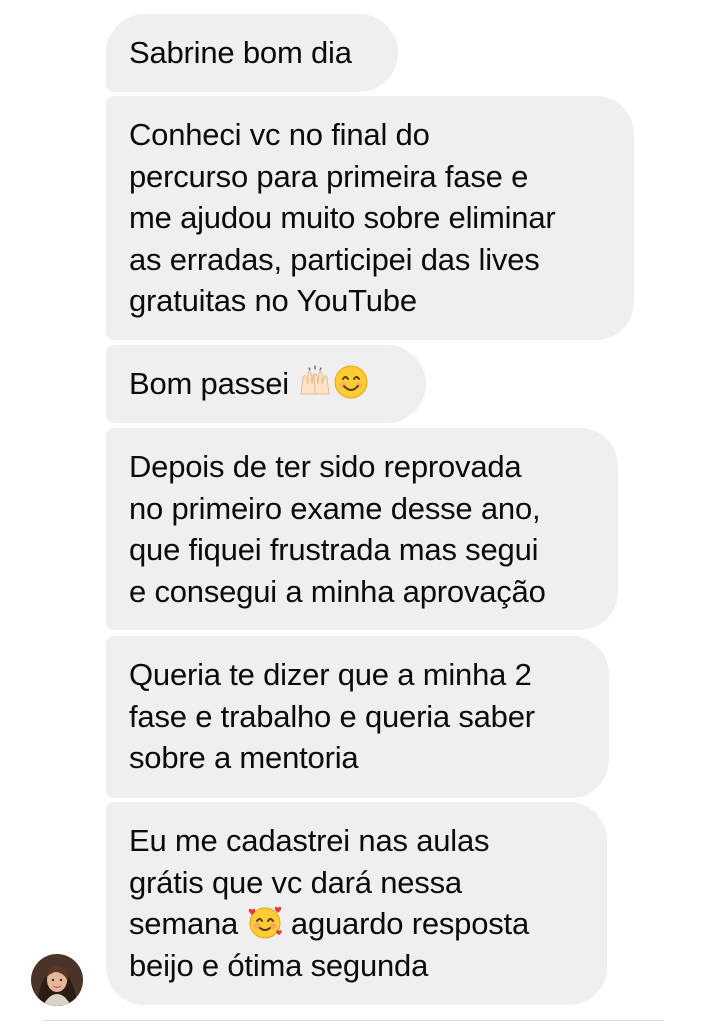 This screenshot has height=1024, width=708. What do you see at coordinates (265, 922) in the screenshot?
I see `smiling-face-with-hearts-emoji` at bounding box center [265, 922].